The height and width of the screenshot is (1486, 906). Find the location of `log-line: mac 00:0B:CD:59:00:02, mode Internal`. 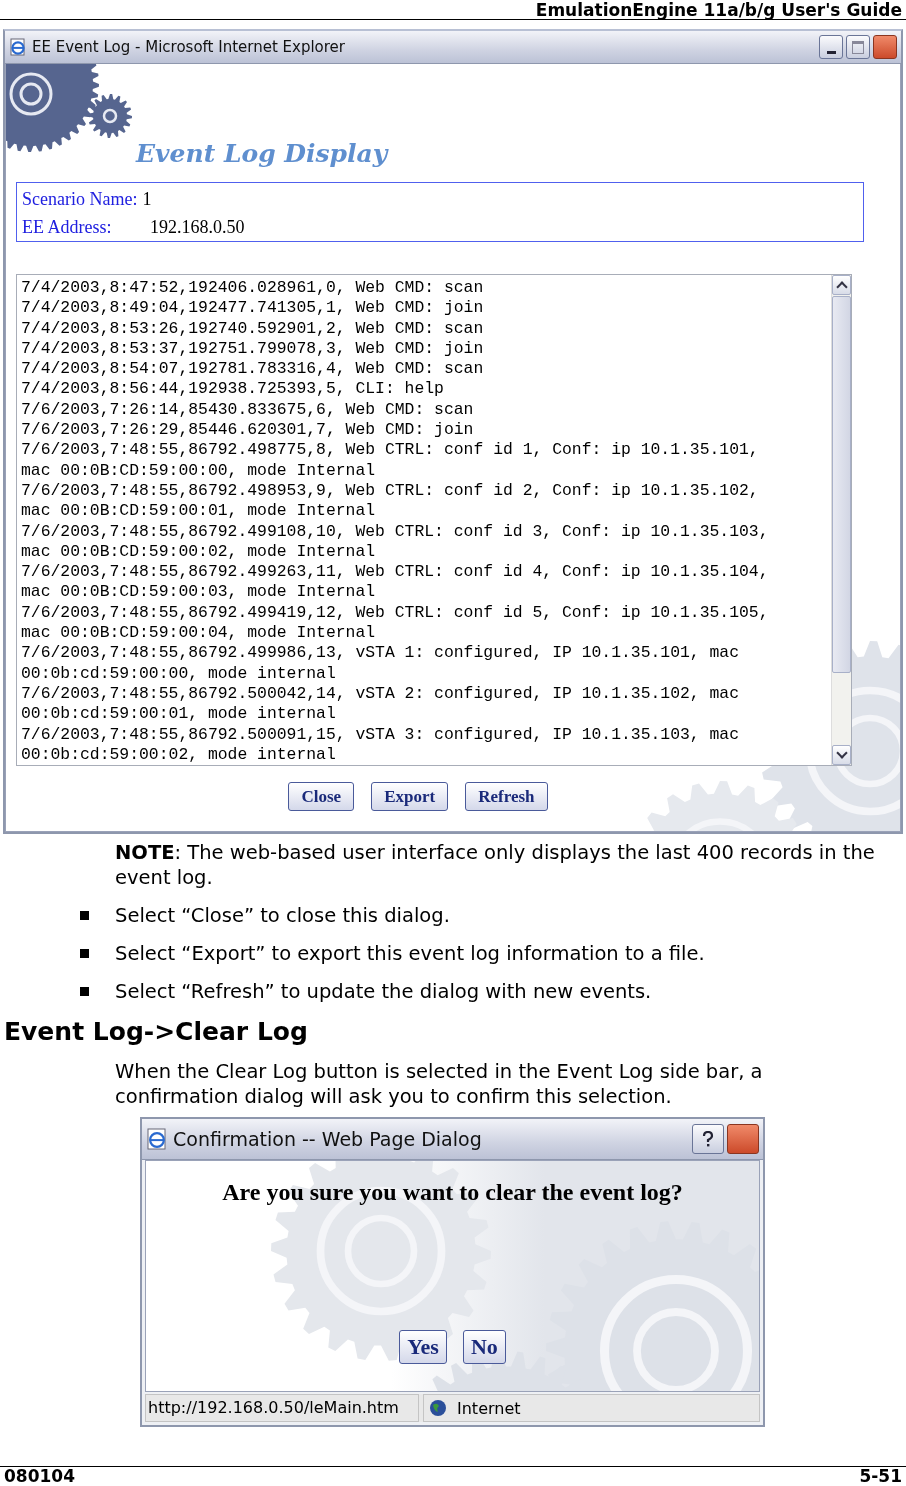

log-line: mac 00:0B:CD:59:00:02, mode Internal is located at coordinates (199, 552).